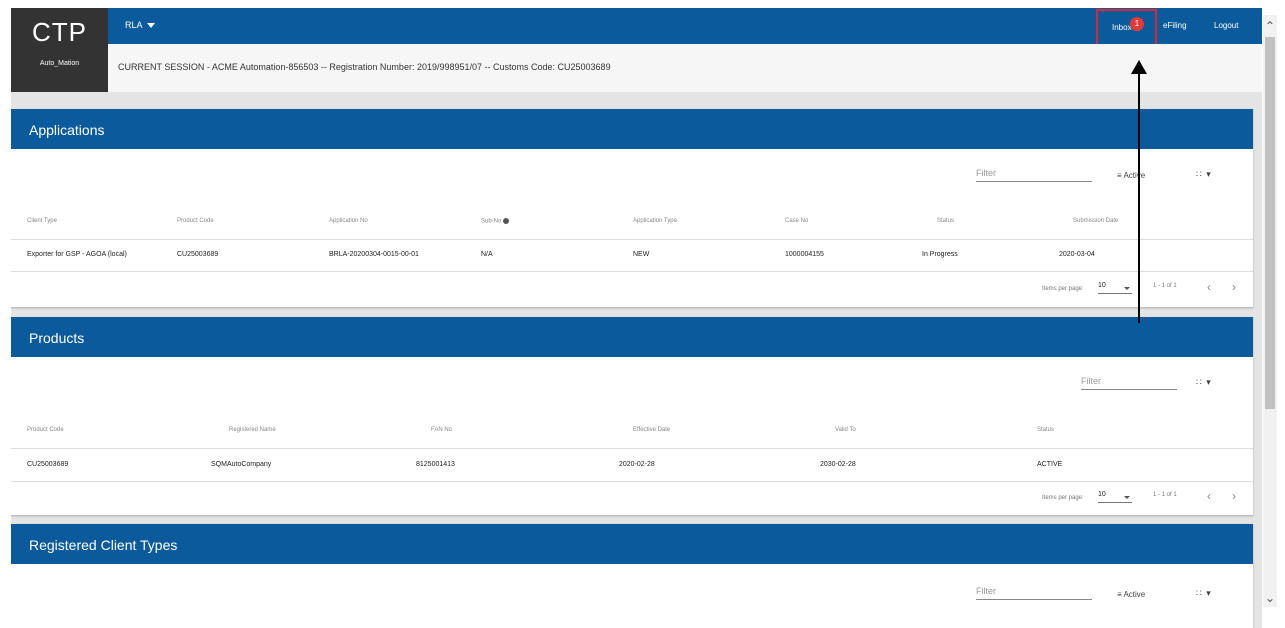  Describe the element at coordinates (1137, 24) in the screenshot. I see `inbox-badge: 1` at that location.